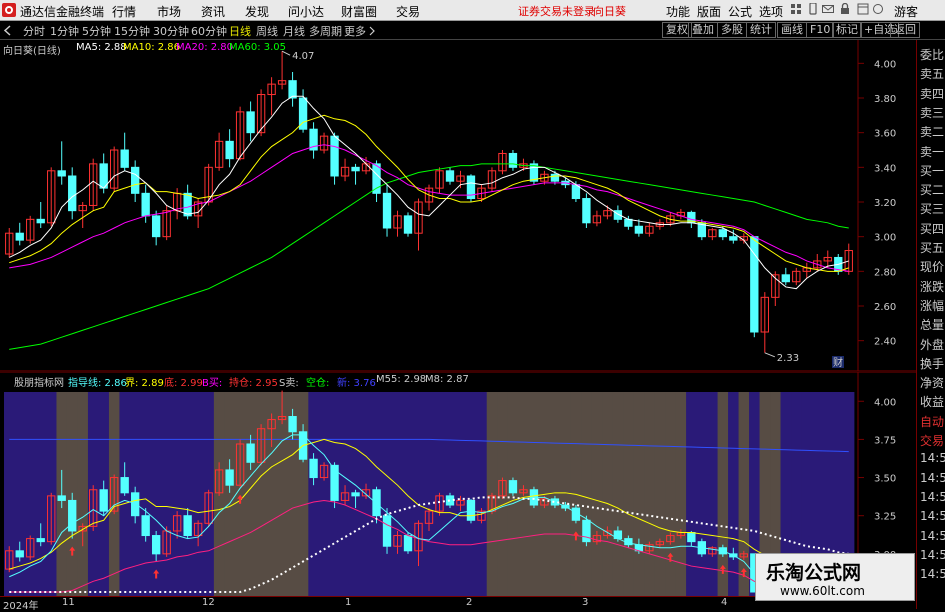  What do you see at coordinates (732, 30) in the screenshot?
I see `btn-duogu: 多股` at bounding box center [732, 30].